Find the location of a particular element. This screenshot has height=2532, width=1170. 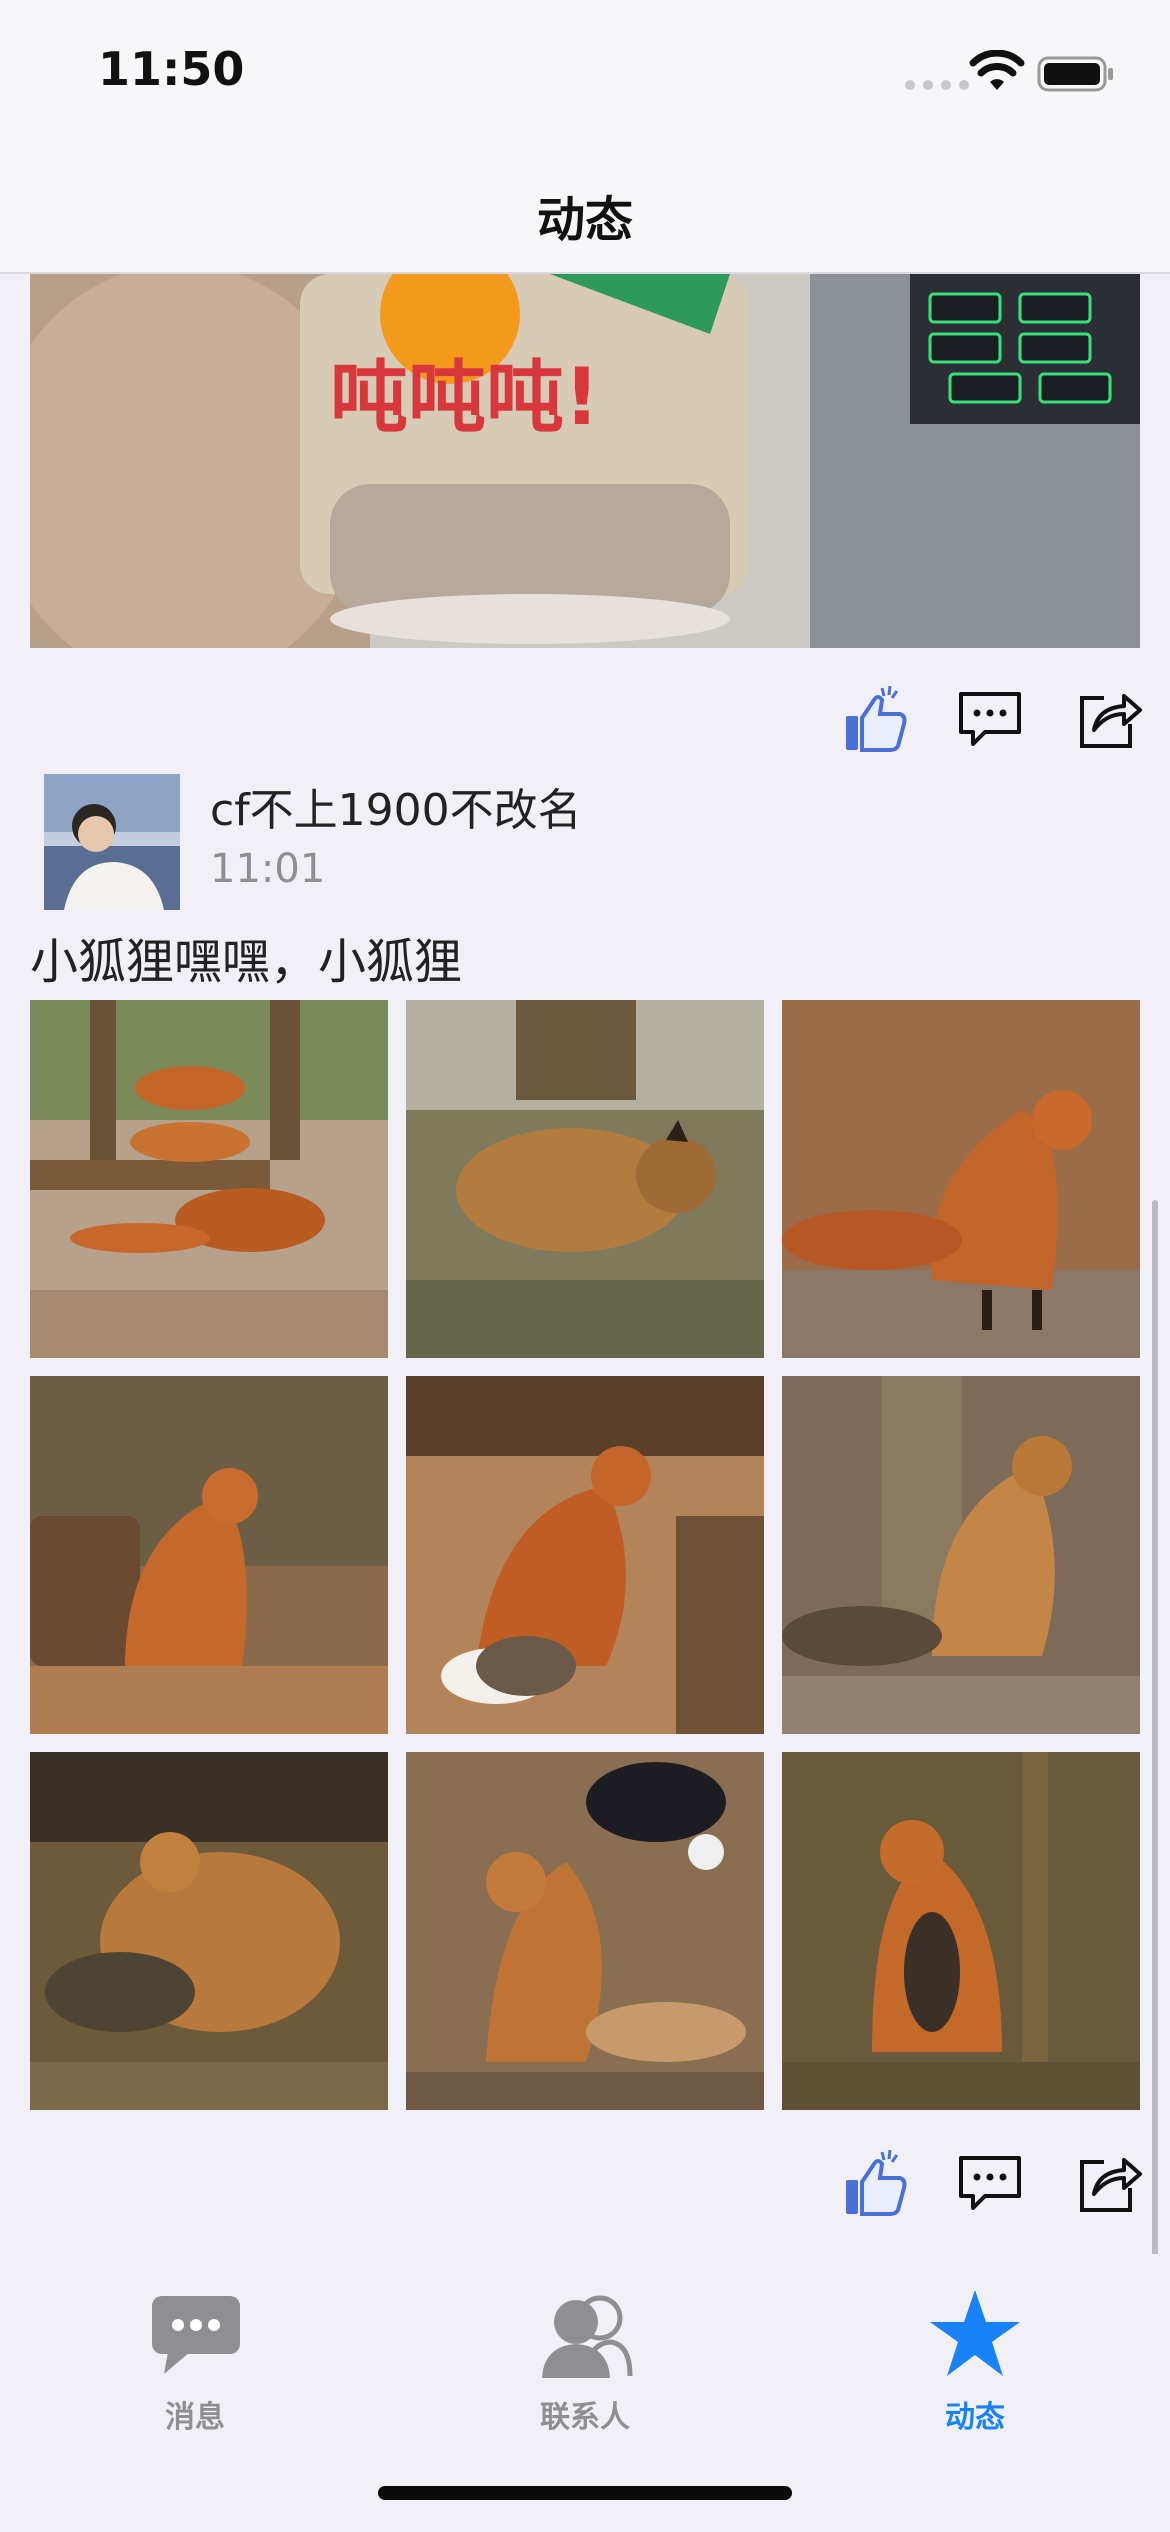

navigation-bar: 动态 is located at coordinates (585, 212).